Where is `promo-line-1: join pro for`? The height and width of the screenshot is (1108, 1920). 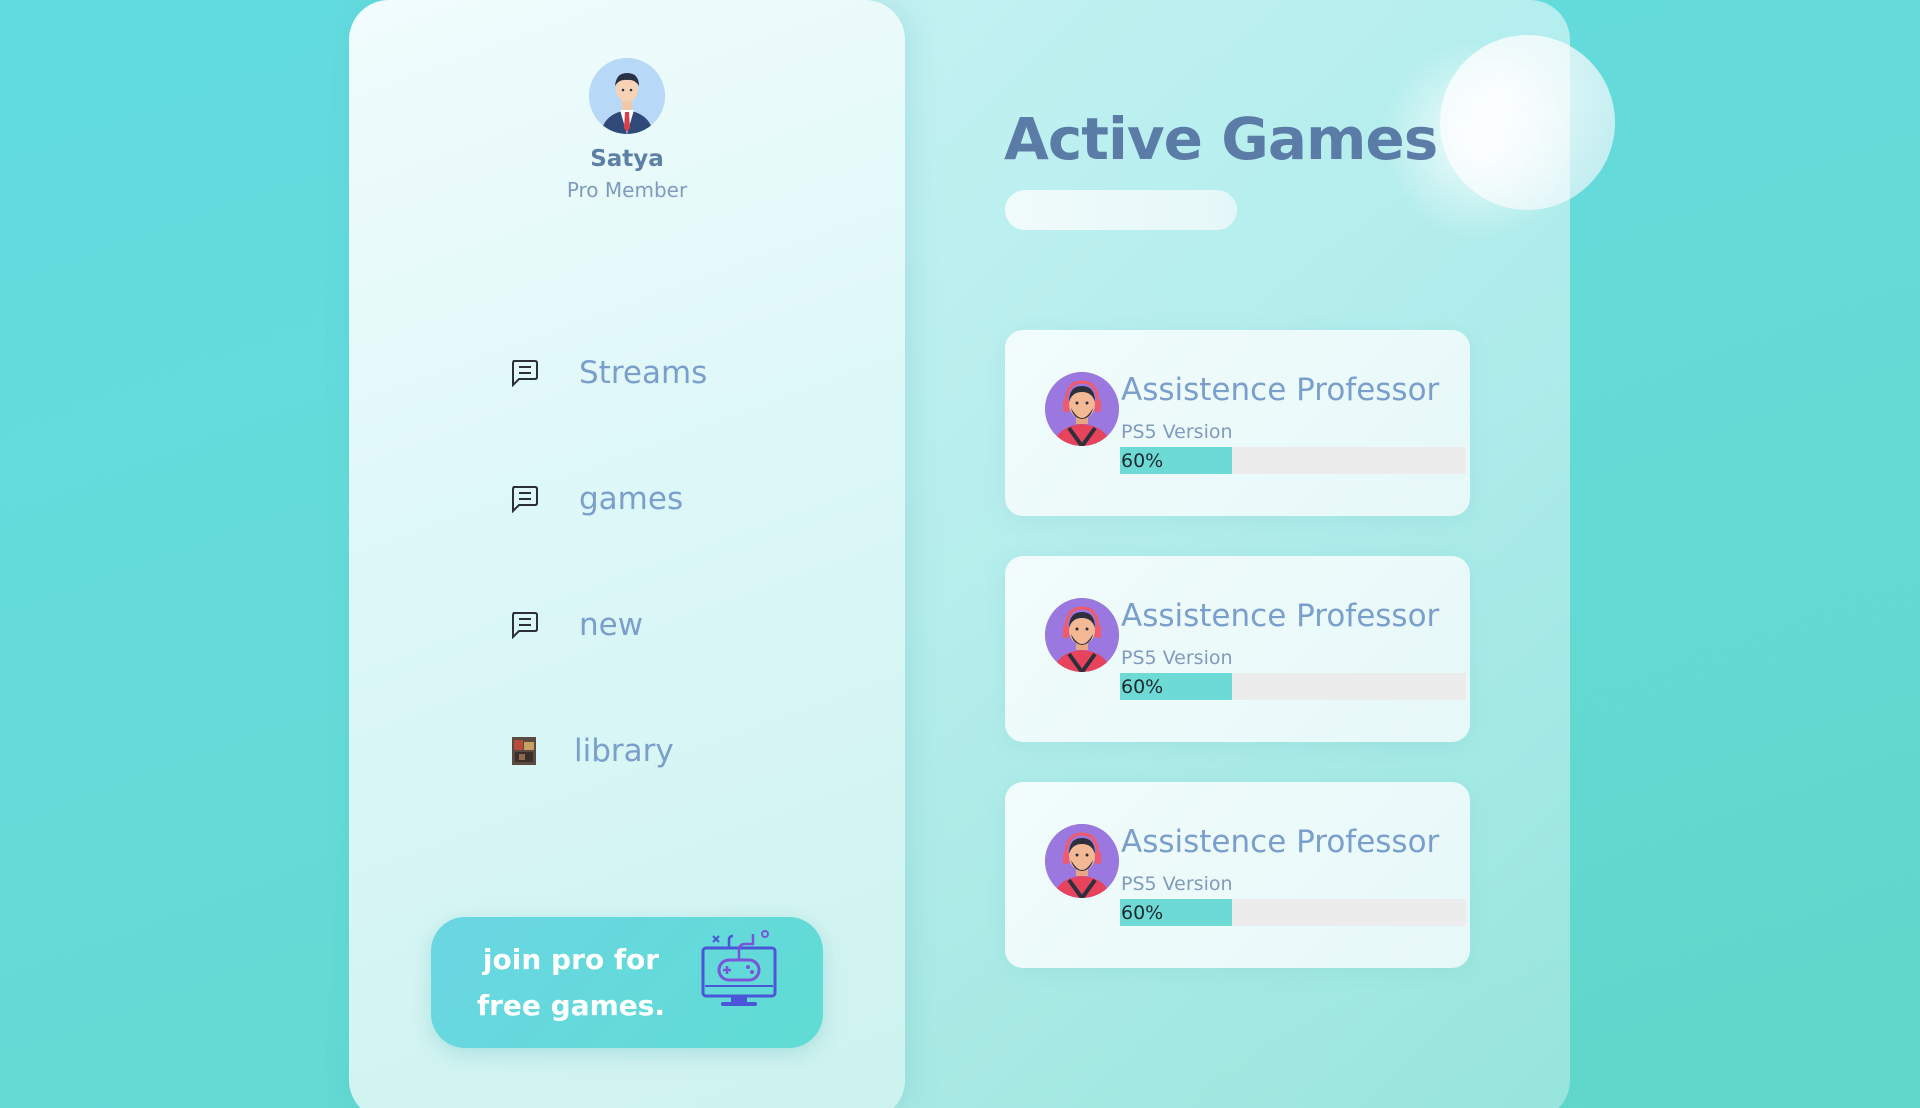
promo-line-1: join pro for is located at coordinates (571, 959).